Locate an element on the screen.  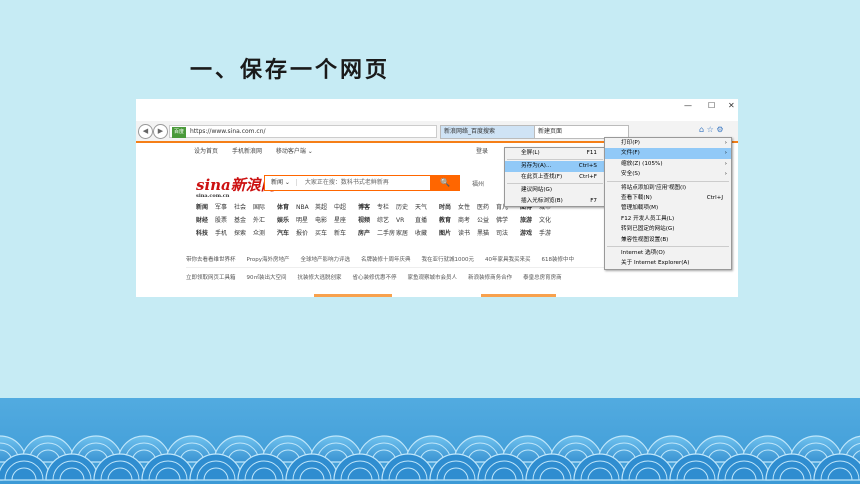
menu-item: 缩放(Z) (105%) › is located at coordinates (668, 164).